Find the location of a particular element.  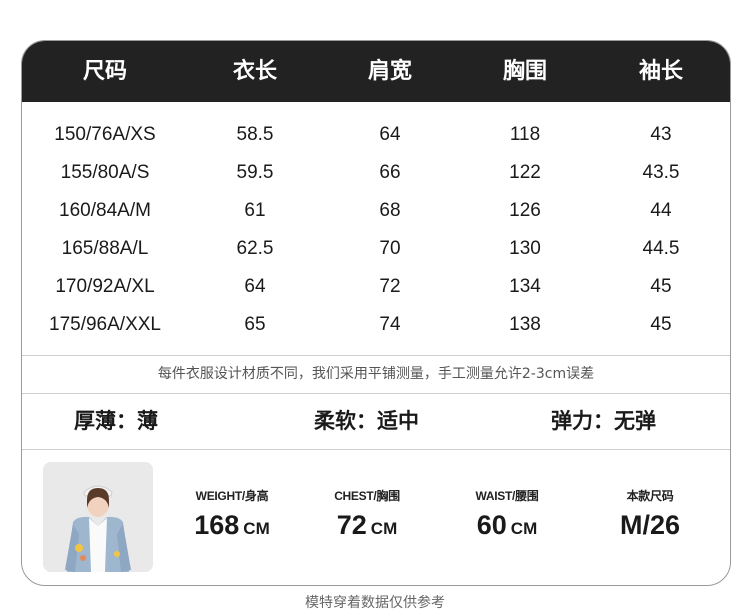

model-chest: CHEST/胸围 72 CM is located at coordinates (367, 514).